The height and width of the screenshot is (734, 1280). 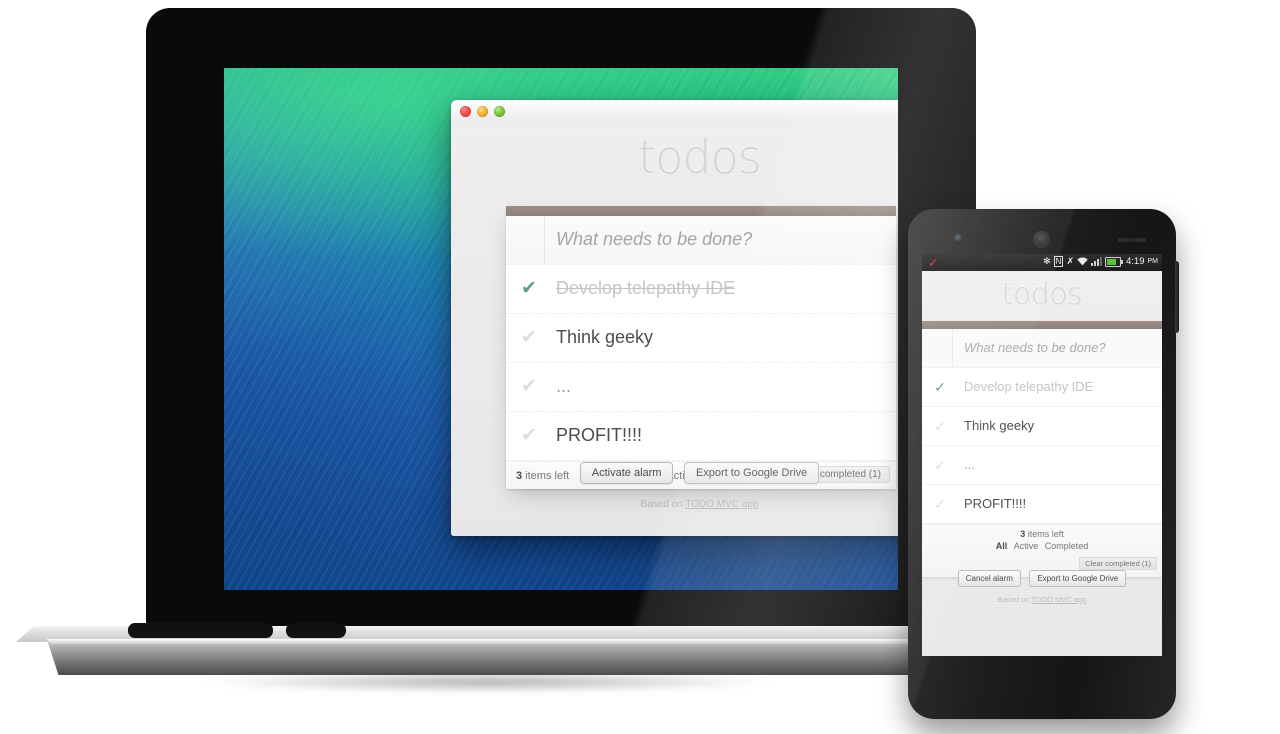 What do you see at coordinates (721, 504) in the screenshot?
I see `todomvc-link: TODO MVC app` at bounding box center [721, 504].